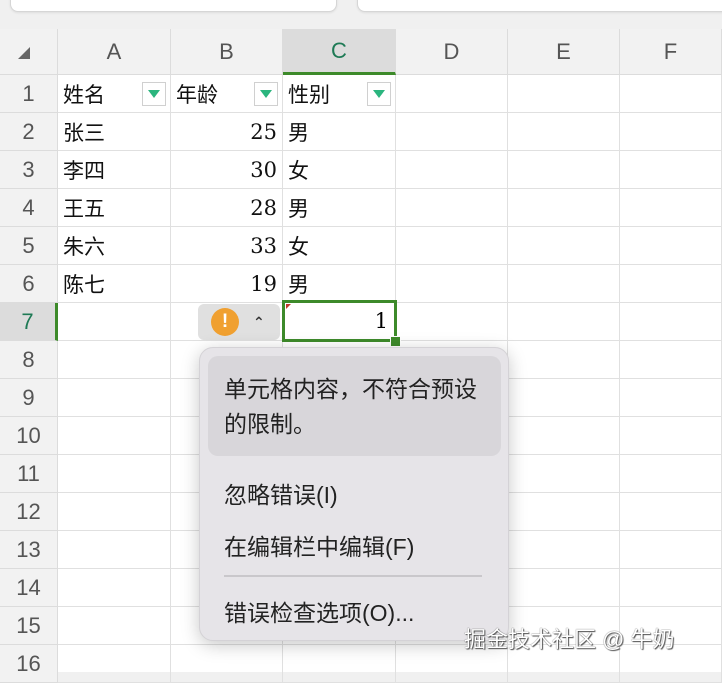 The image size is (722, 683). Describe the element at coordinates (114, 246) in the screenshot. I see `cell-a5: 朱六` at that location.